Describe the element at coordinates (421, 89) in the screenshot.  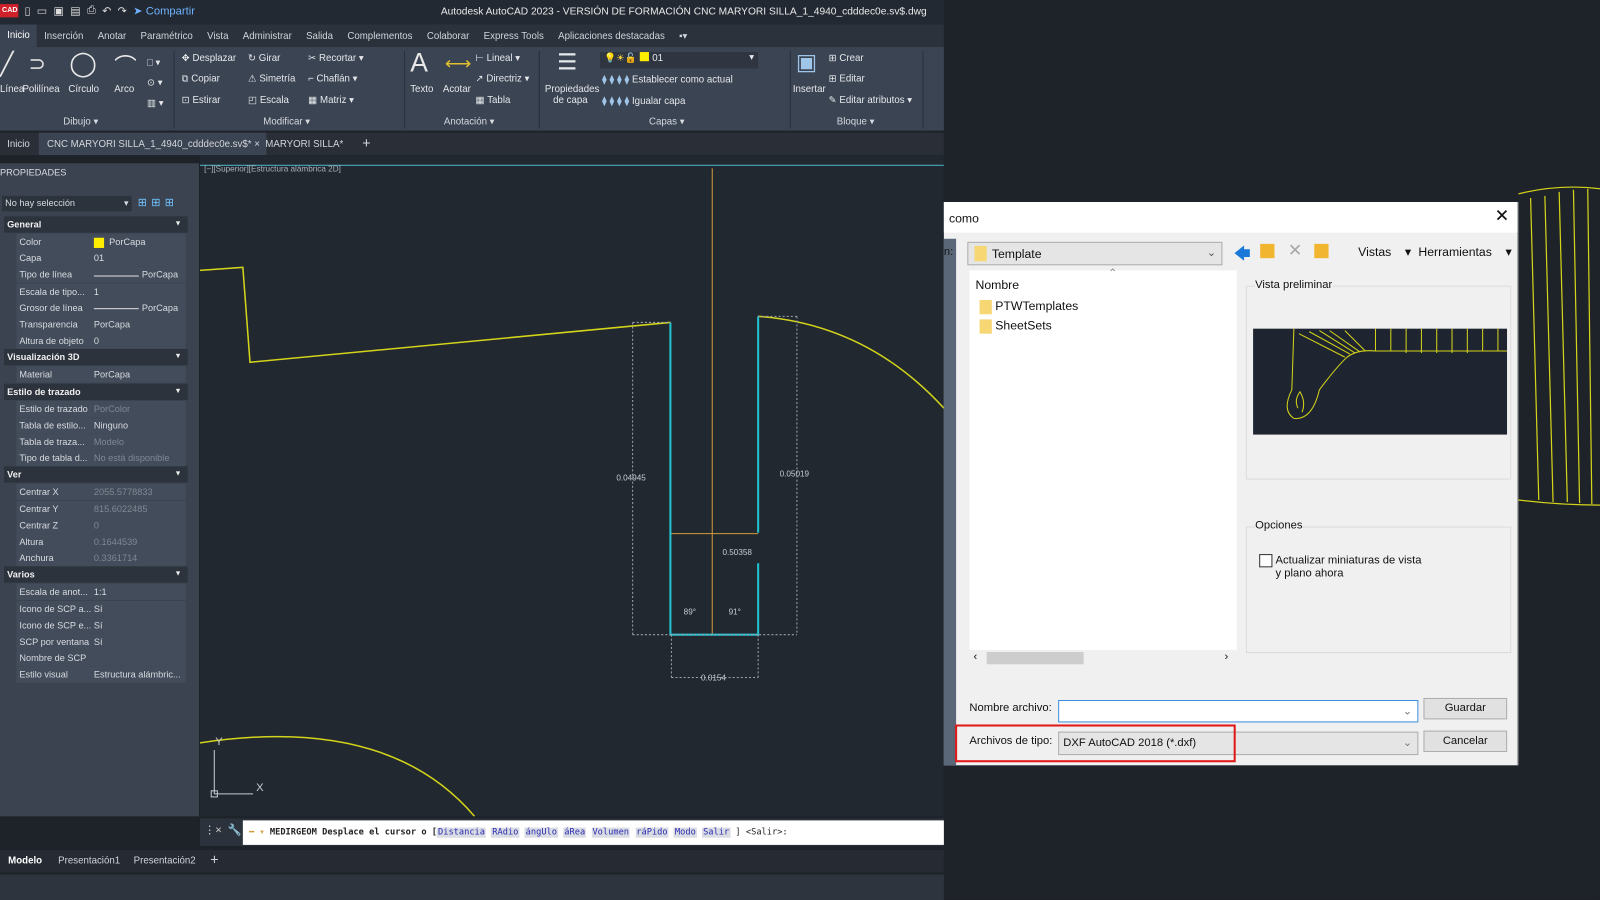
I see `text-button: Texto` at that location.